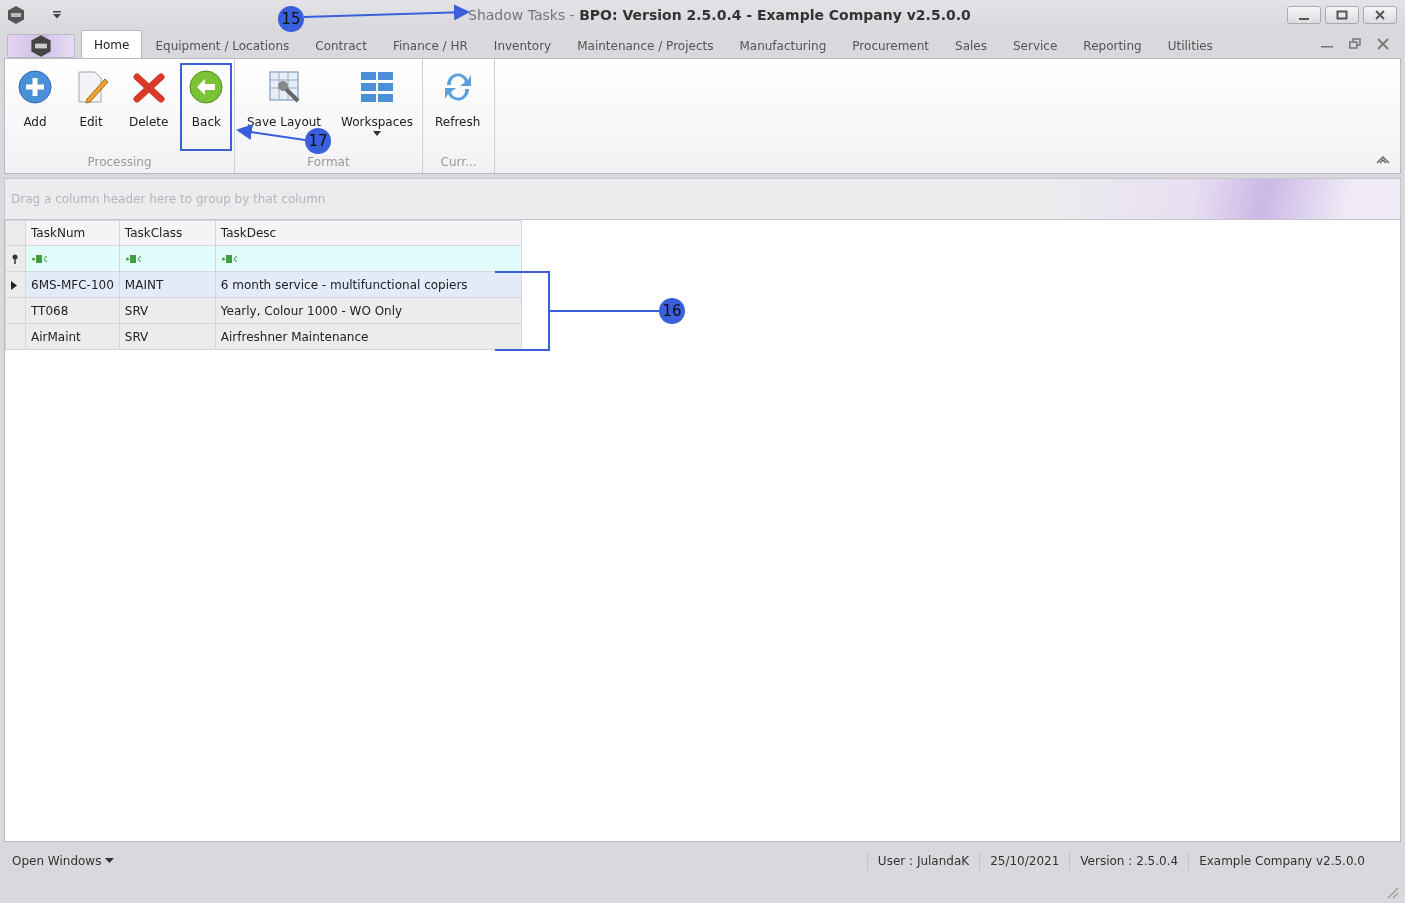 The image size is (1405, 903). What do you see at coordinates (971, 45) in the screenshot?
I see `ribbon-tab: Sales` at bounding box center [971, 45].